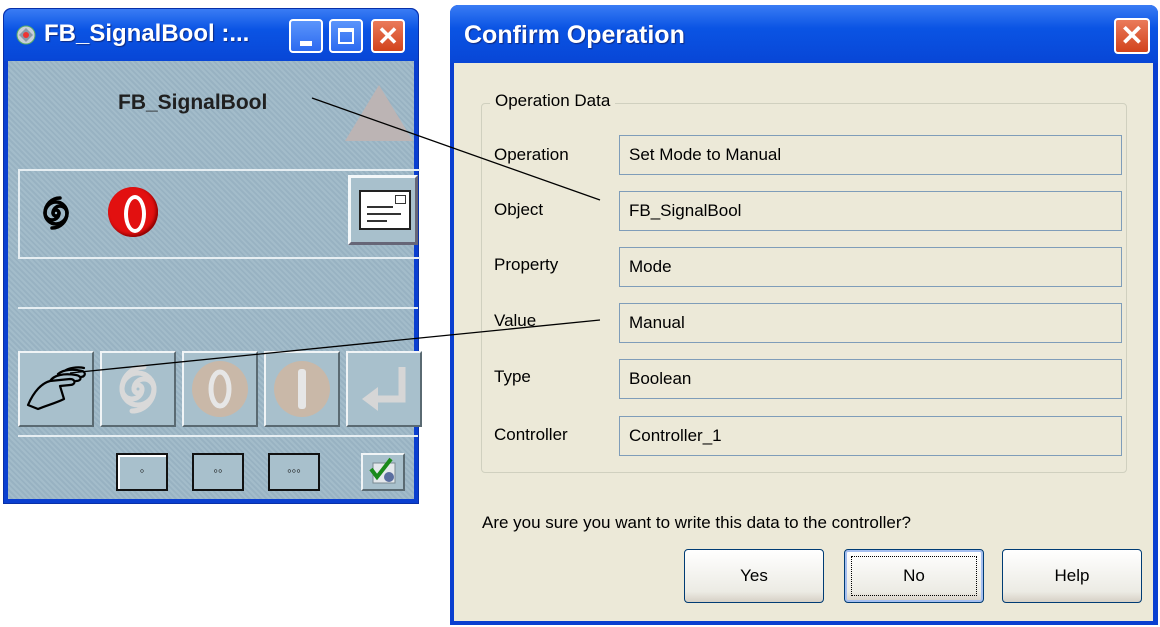 This screenshot has width=1160, height=627. I want to click on dialog-titlebar: Confirm Operation ✕, so click(804, 34).